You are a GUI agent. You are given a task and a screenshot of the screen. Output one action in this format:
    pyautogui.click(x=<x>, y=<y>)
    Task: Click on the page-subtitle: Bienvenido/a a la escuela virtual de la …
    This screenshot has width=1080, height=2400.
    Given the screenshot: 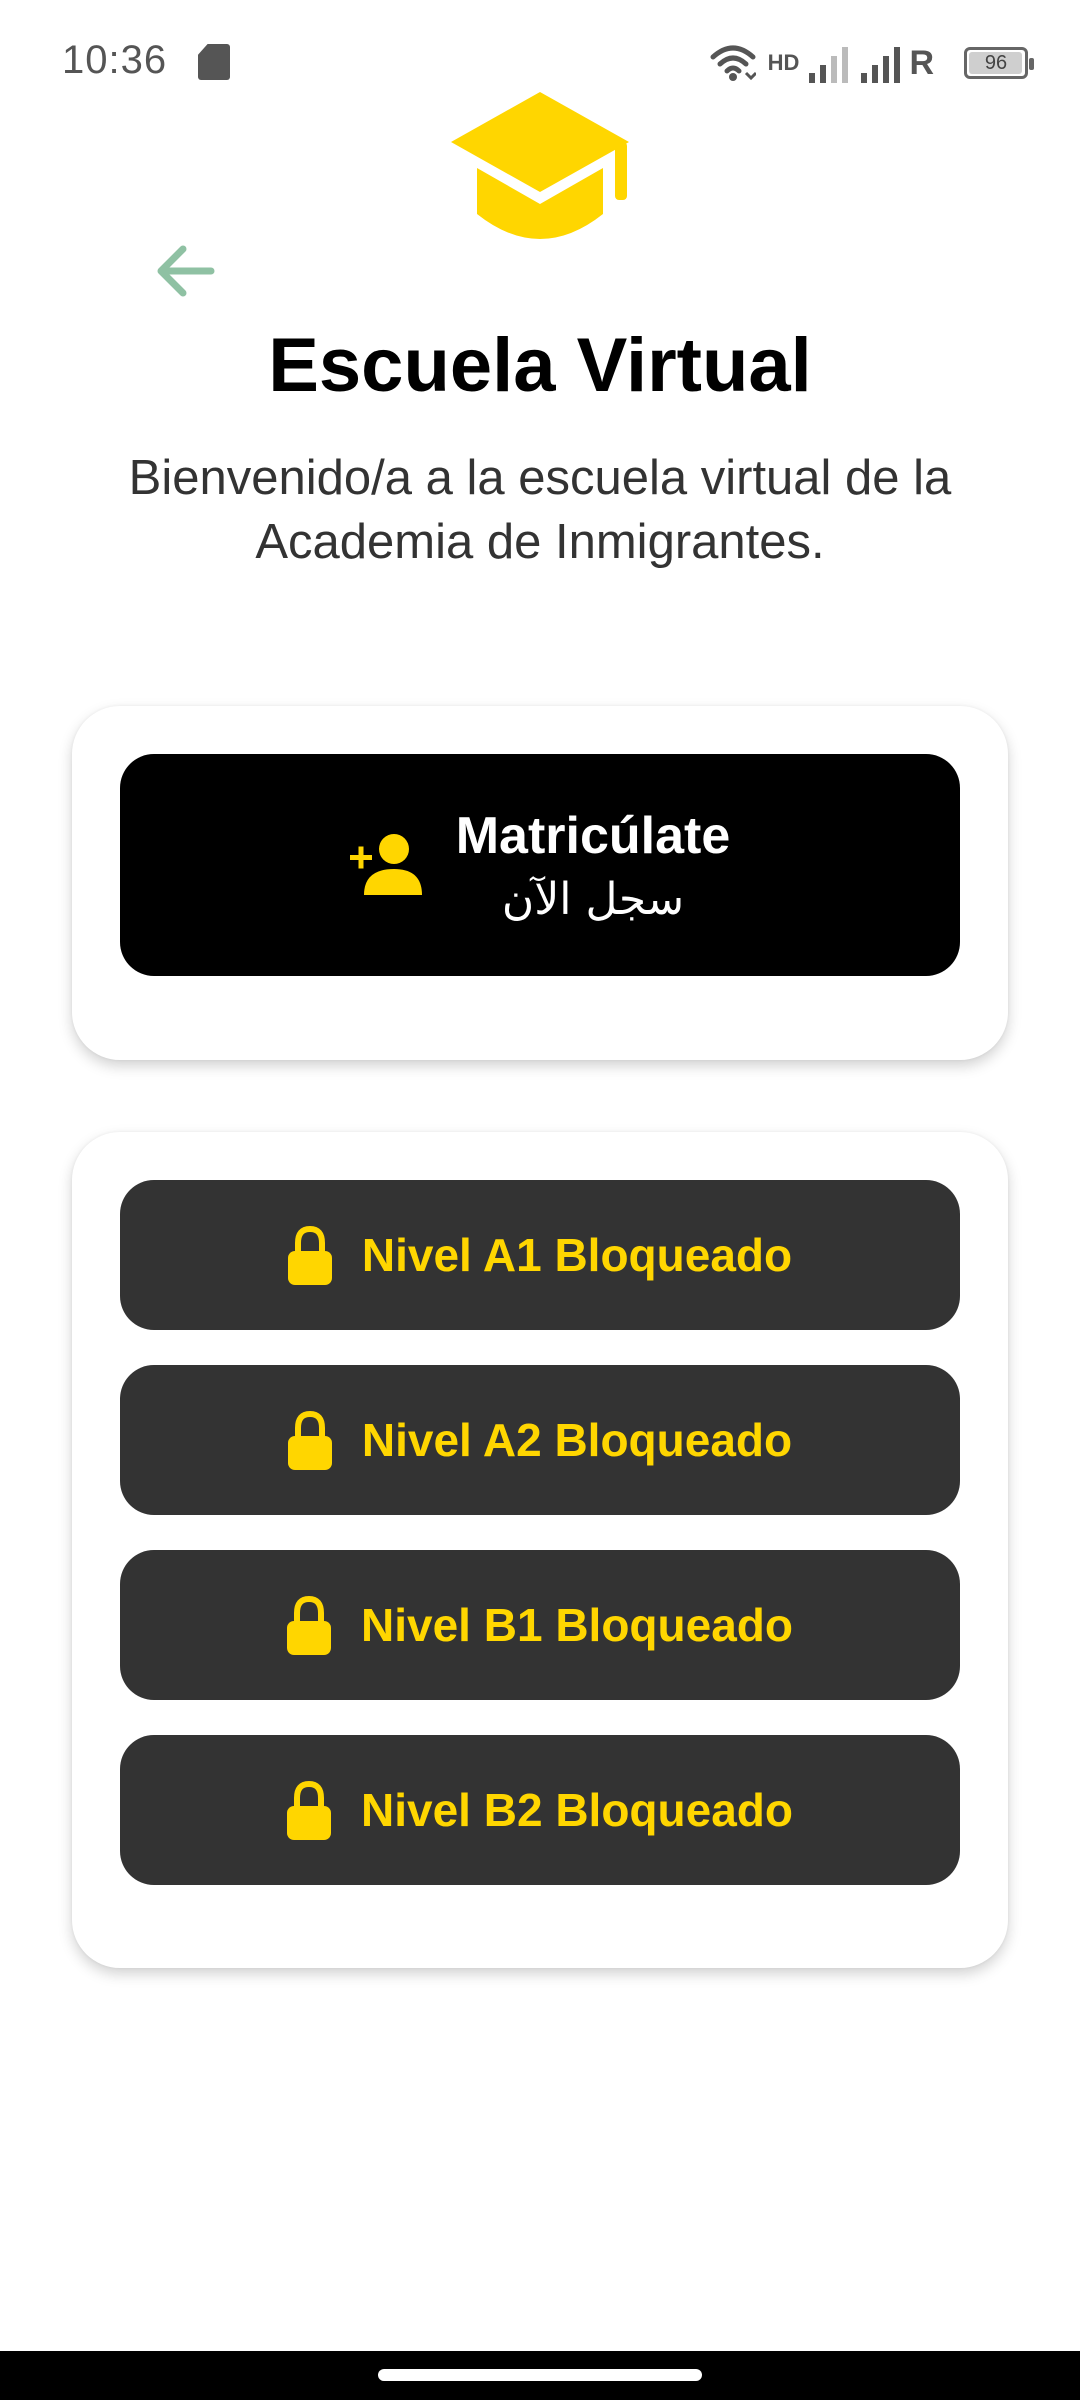 What is the action you would take?
    pyautogui.click(x=540, y=510)
    